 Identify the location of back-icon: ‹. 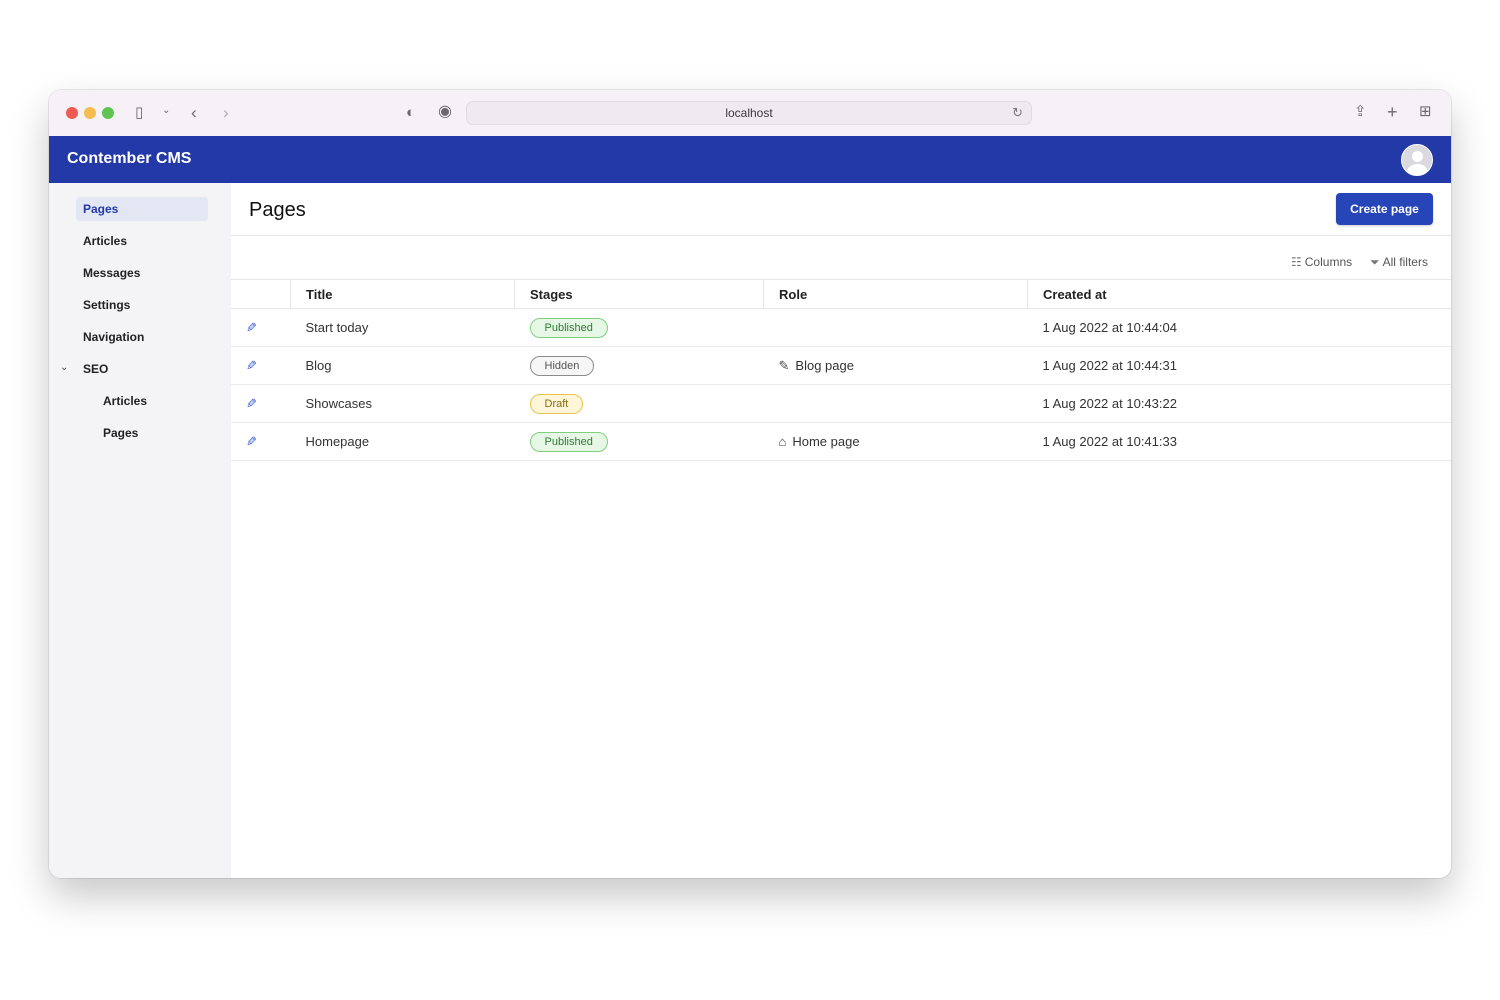
(194, 112).